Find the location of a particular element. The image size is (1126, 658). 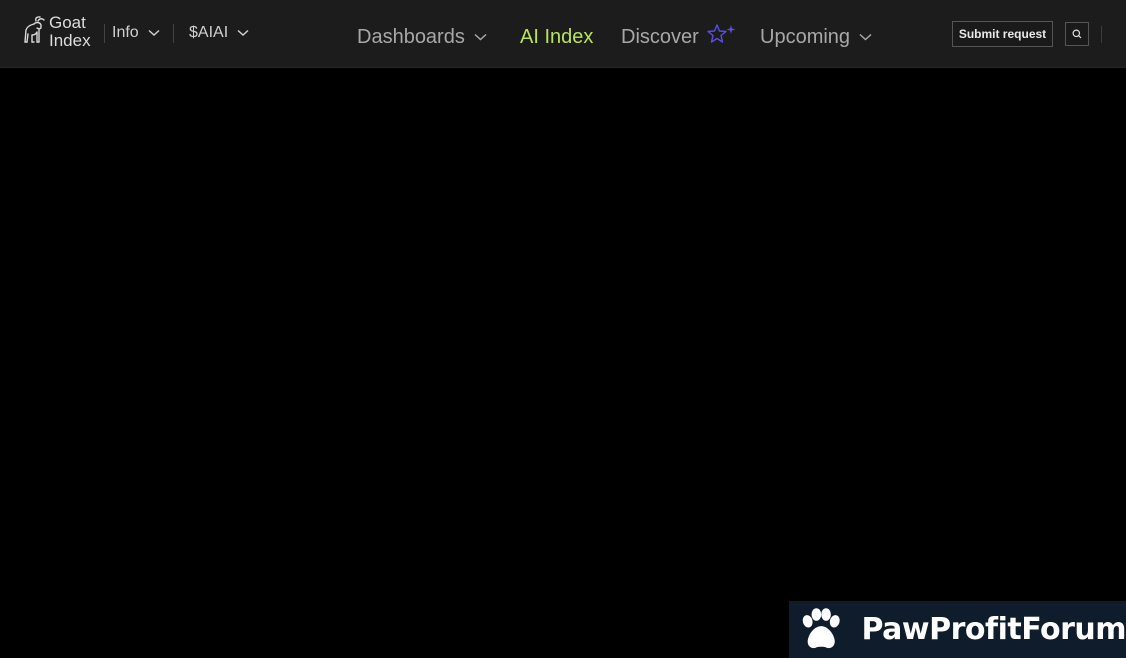

watermark-banner: PawProfitForum is located at coordinates (957, 629).